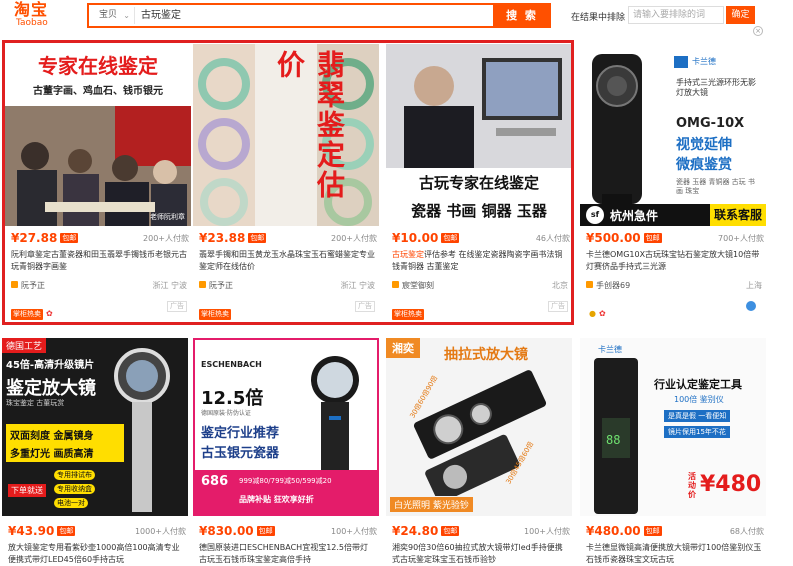 Image resolution: width=793 pixels, height=566 pixels. Describe the element at coordinates (52, 454) in the screenshot. I see `feature-line-2: 多重灯光 画质高清` at that location.